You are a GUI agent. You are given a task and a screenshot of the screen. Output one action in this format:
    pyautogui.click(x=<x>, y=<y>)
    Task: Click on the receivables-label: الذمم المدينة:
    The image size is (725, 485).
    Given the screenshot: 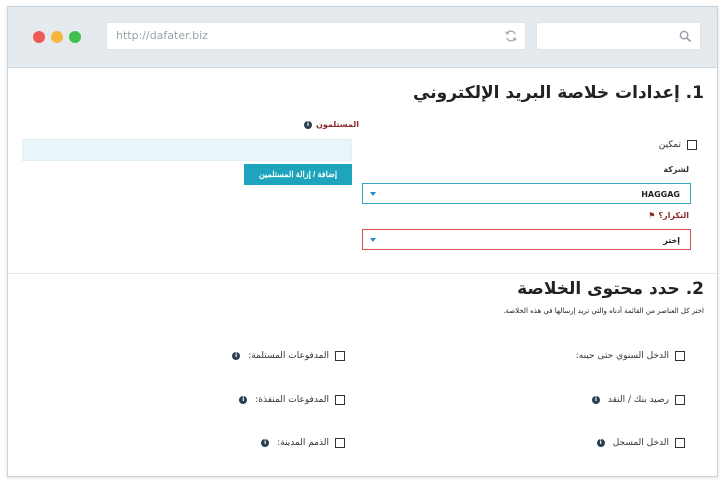 What is the action you would take?
    pyautogui.click(x=303, y=443)
    